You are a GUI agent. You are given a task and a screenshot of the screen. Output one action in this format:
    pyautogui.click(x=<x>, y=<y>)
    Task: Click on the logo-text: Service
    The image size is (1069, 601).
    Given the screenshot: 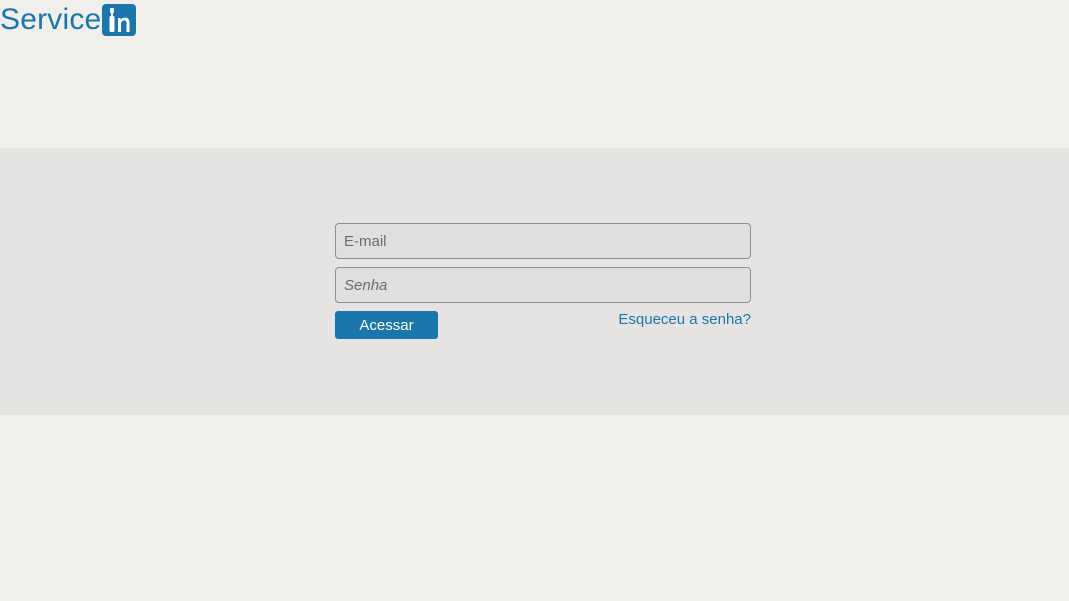 What is the action you would take?
    pyautogui.click(x=51, y=19)
    